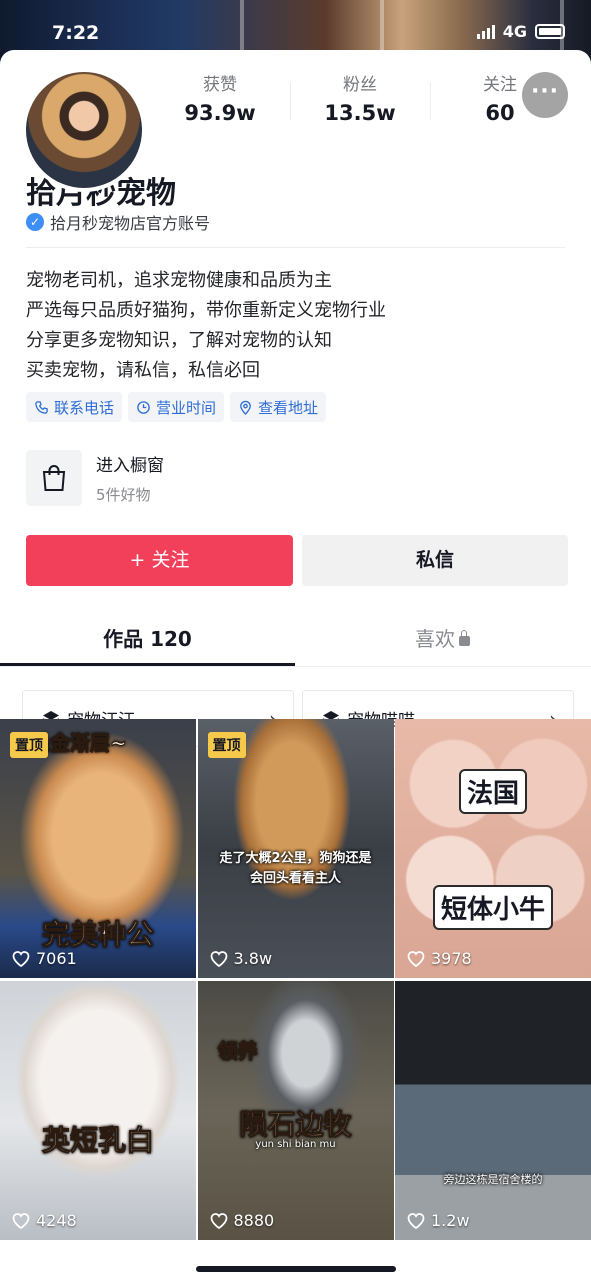 Image resolution: width=591 pixels, height=1279 pixels. Describe the element at coordinates (179, 340) in the screenshot. I see `bio-line: 分享更多宠物知识，了解对宠物的认知` at that location.